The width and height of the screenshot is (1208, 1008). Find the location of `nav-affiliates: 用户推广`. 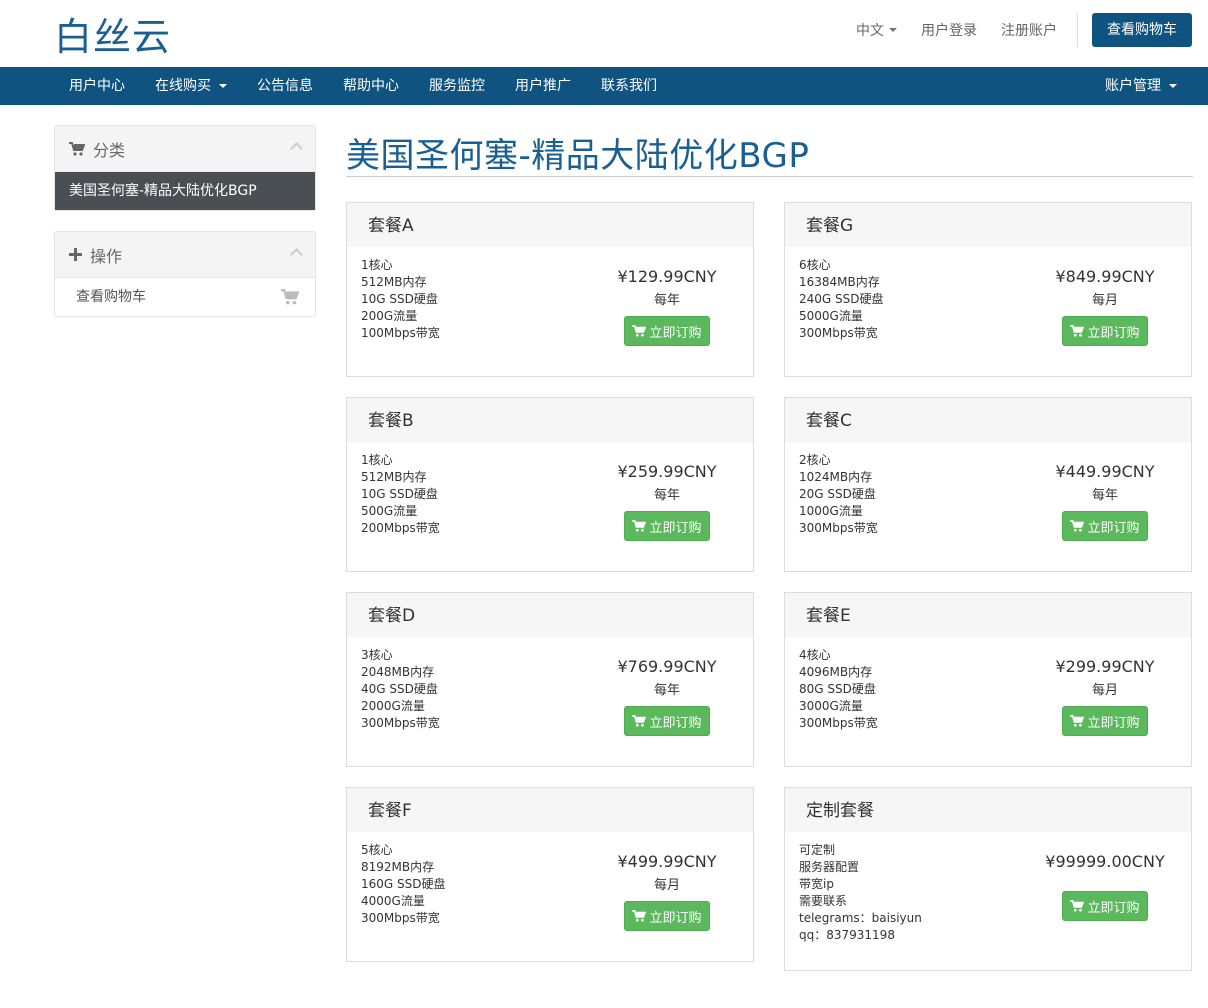

nav-affiliates: 用户推广 is located at coordinates (543, 86).